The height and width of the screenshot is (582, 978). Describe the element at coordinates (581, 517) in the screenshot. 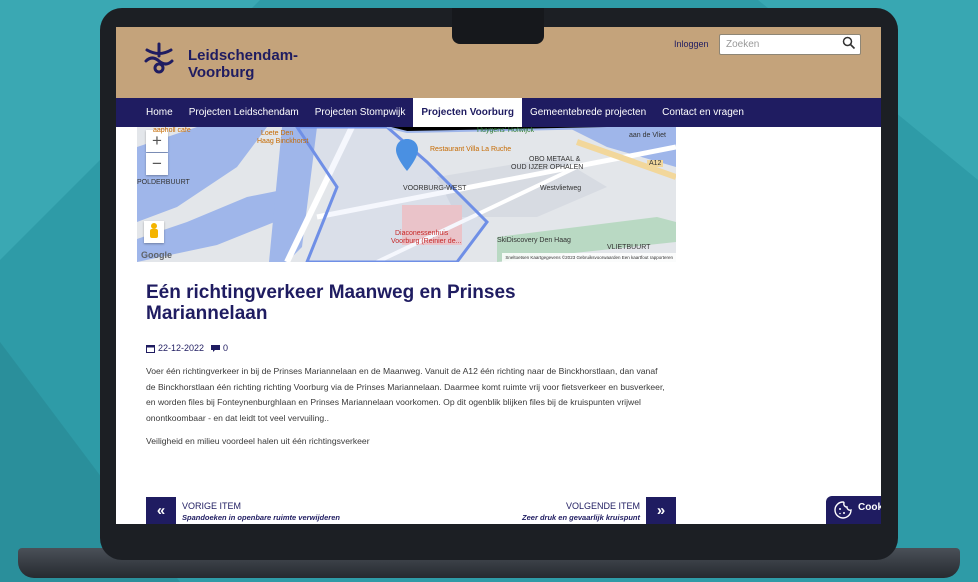

I see `next-item-title: Zeer druk en gevaarlijk kruispunt` at that location.